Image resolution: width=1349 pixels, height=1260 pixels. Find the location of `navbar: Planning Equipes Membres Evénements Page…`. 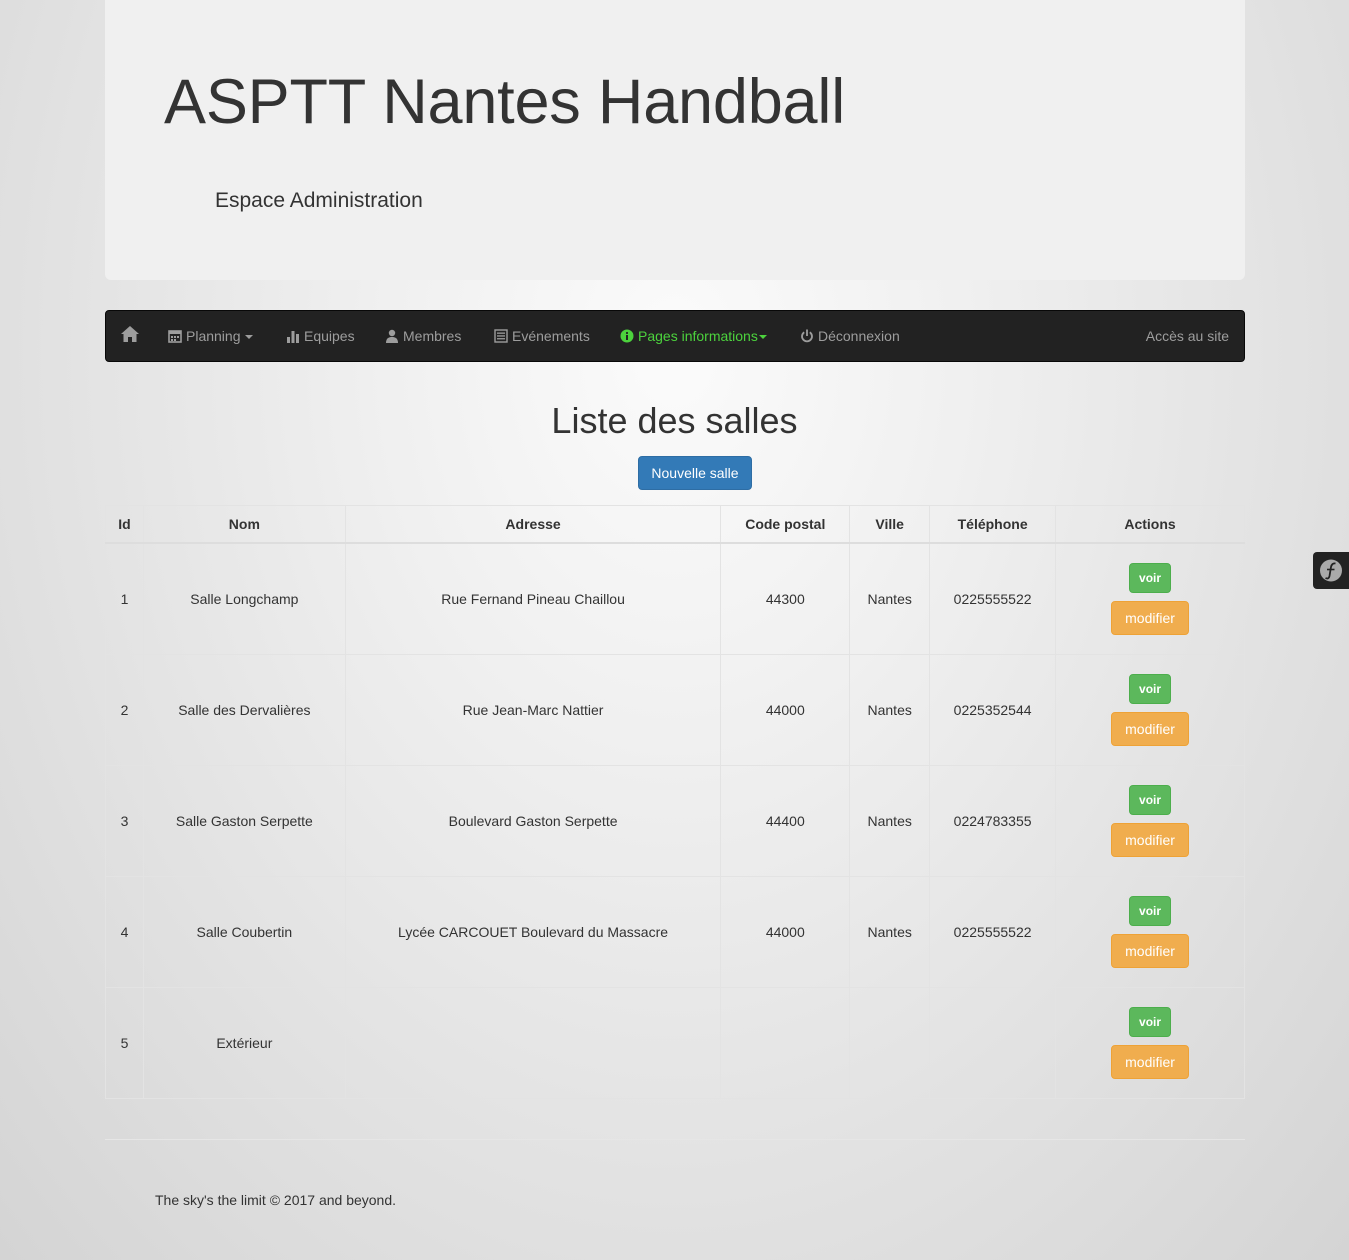

navbar: Planning Equipes Membres Evénements Page… is located at coordinates (675, 336).